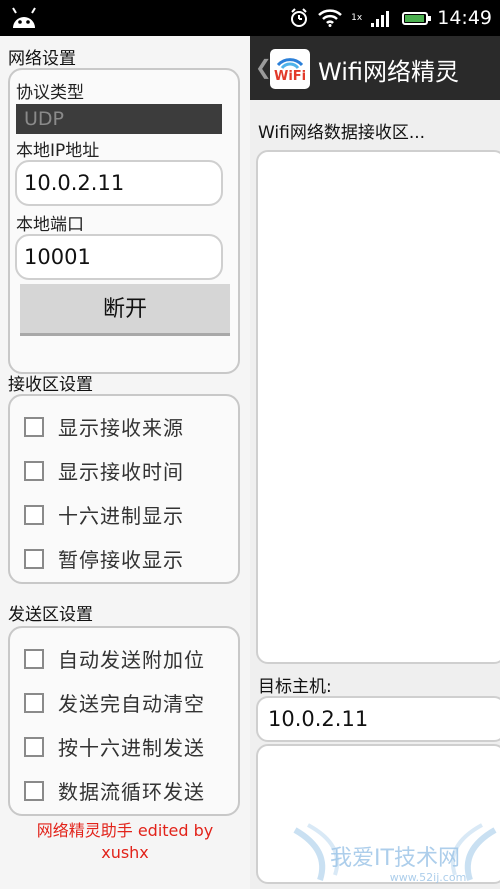 The height and width of the screenshot is (889, 500). Describe the element at coordinates (125, 830) in the screenshot. I see `credit-line-1: 网络精灵助手 edited by` at that location.